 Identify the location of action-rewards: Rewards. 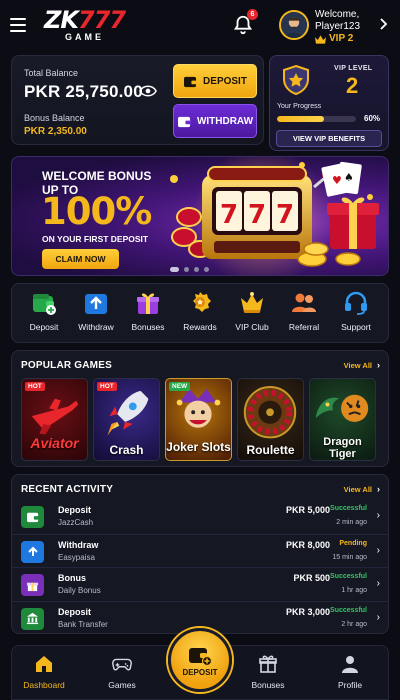
(200, 311).